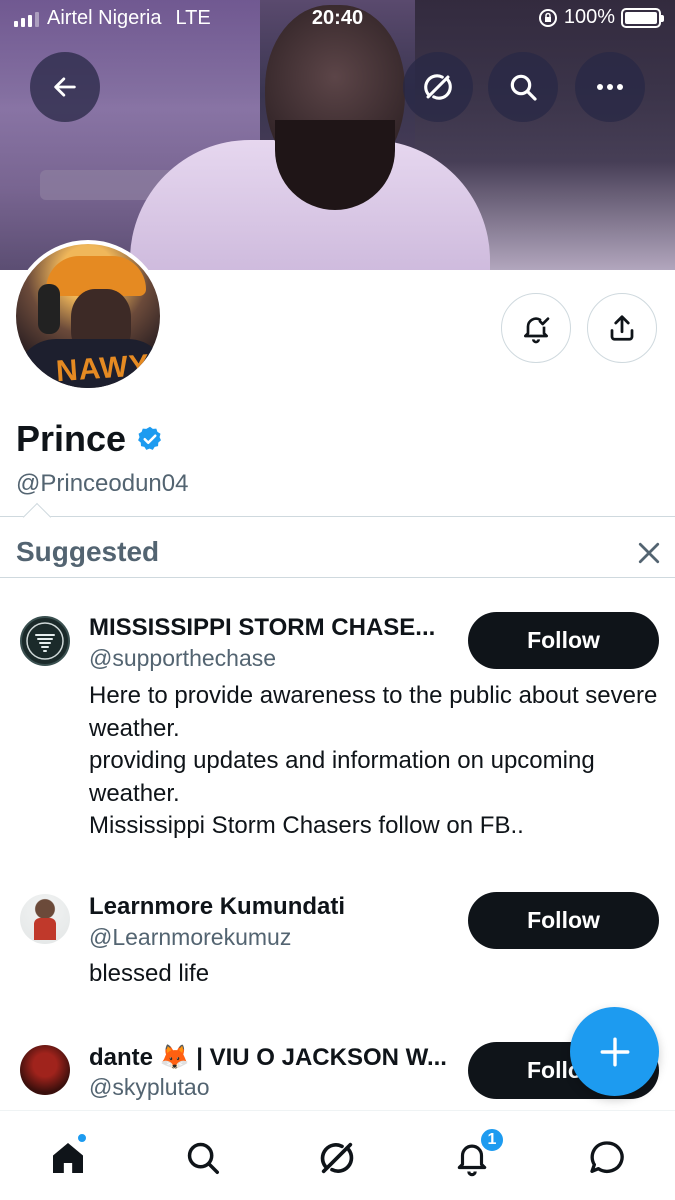  I want to click on tab-search, so click(203, 1158).